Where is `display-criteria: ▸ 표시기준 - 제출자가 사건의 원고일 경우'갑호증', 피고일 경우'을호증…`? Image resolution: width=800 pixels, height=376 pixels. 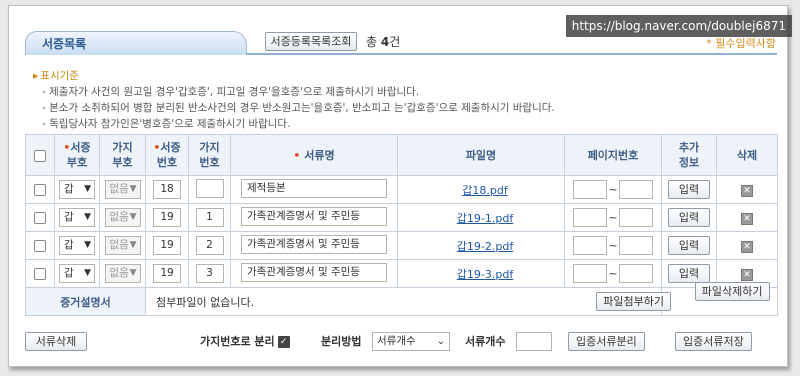 display-criteria: ▸ 표시기준 - 제출자가 사건의 원고일 경우'갑호증', 피고일 경우'을호증… is located at coordinates (294, 100).